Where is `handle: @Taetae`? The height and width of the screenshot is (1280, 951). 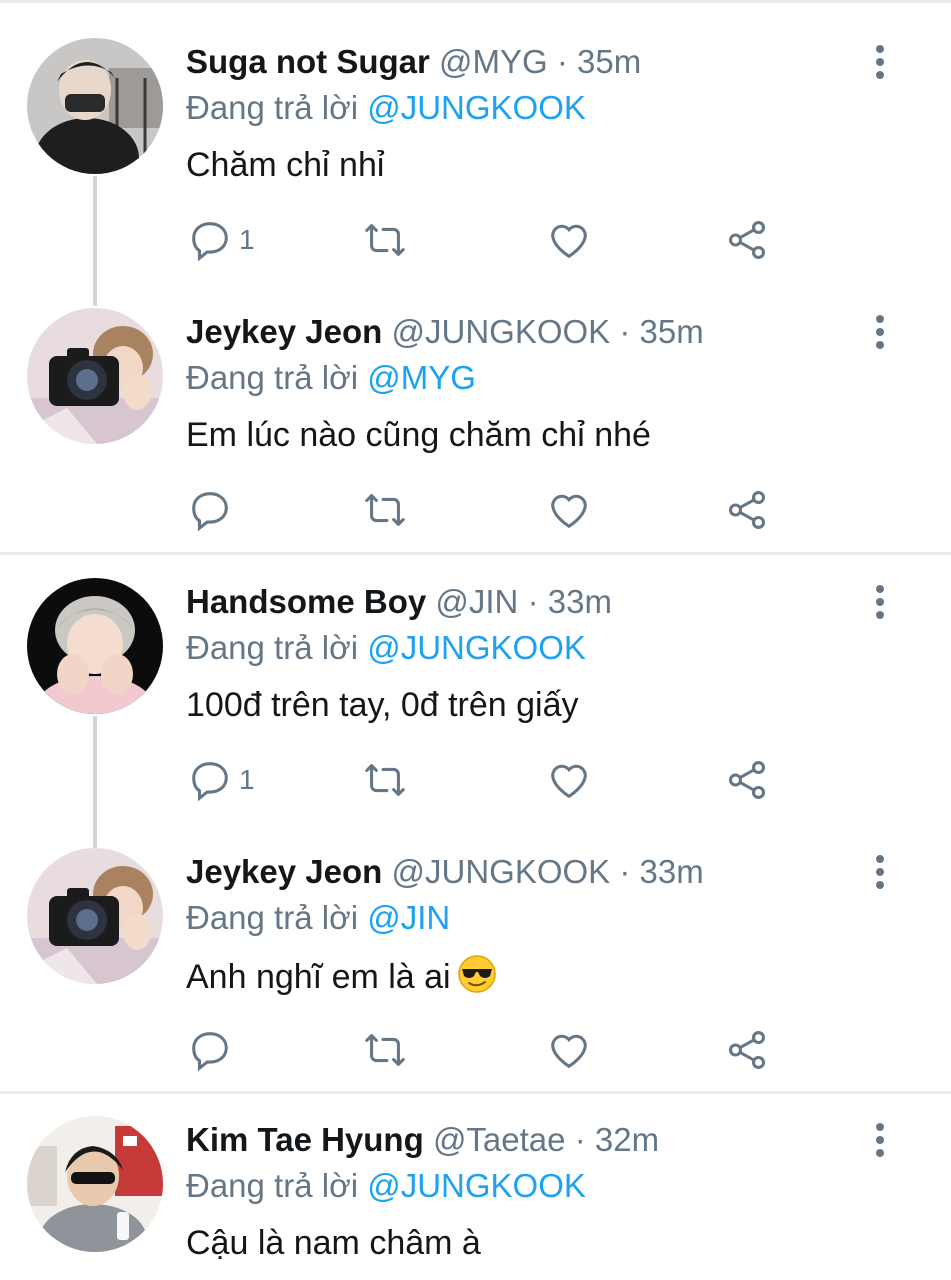 handle: @Taetae is located at coordinates (499, 1139).